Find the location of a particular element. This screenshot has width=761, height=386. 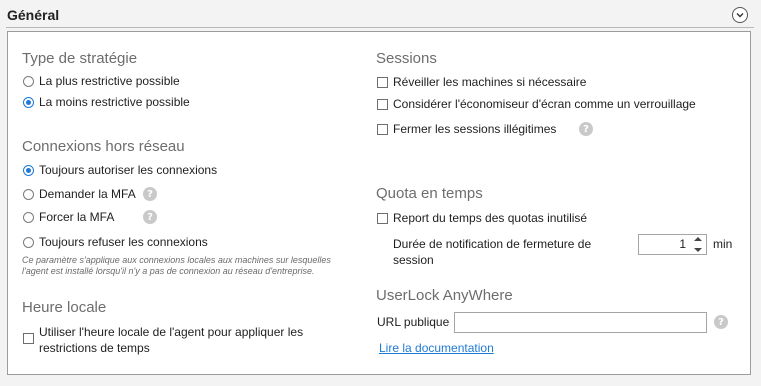

documentation-link: Lire la documentation is located at coordinates (436, 348).